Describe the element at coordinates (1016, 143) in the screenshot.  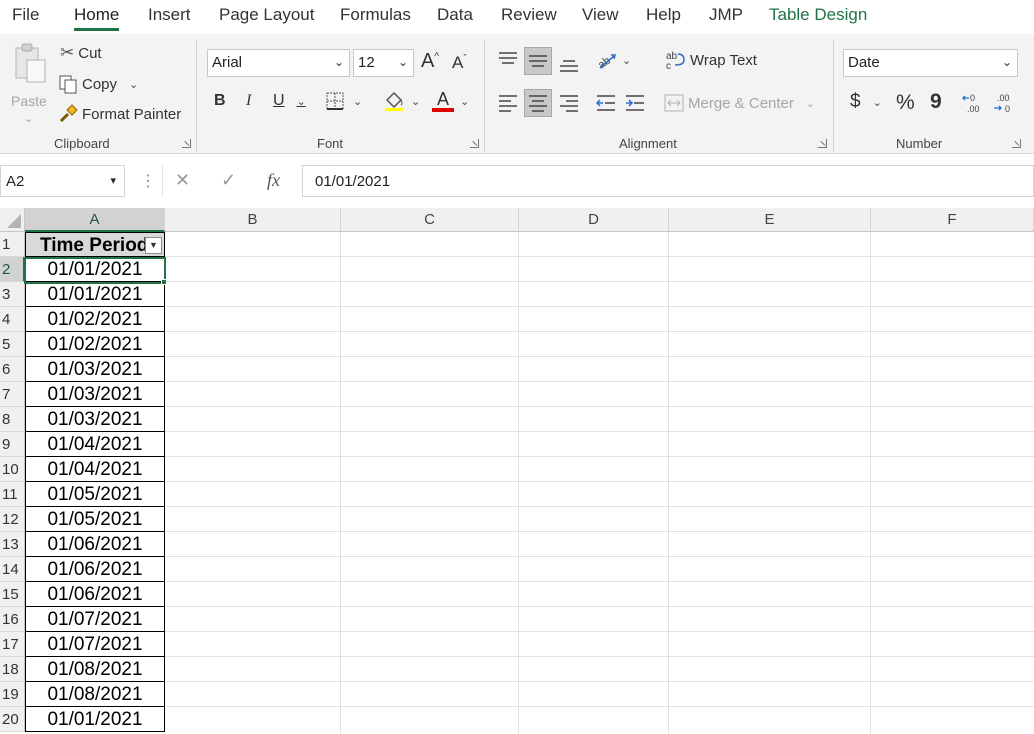
I see `number-dialog-launcher-icon` at that location.